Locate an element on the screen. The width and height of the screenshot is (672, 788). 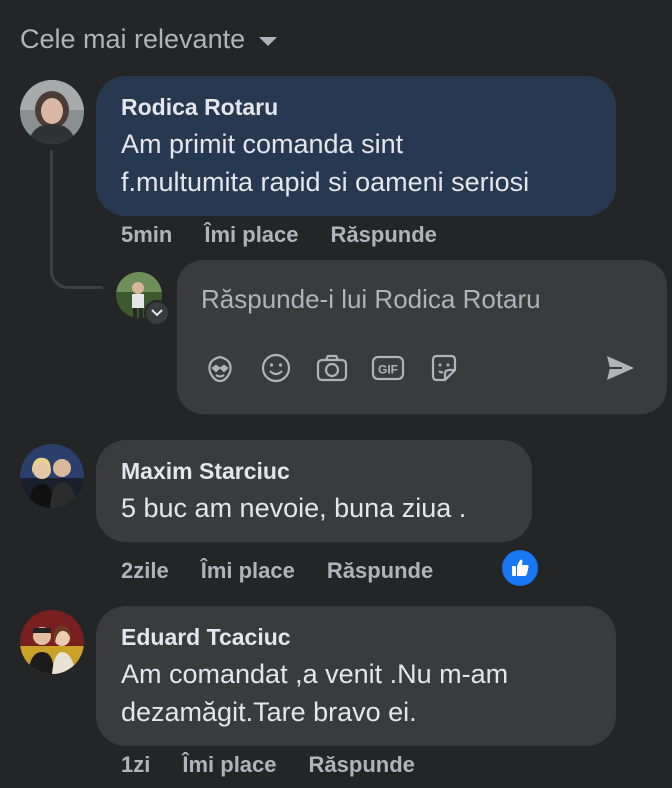
caret-down-icon is located at coordinates (268, 41).